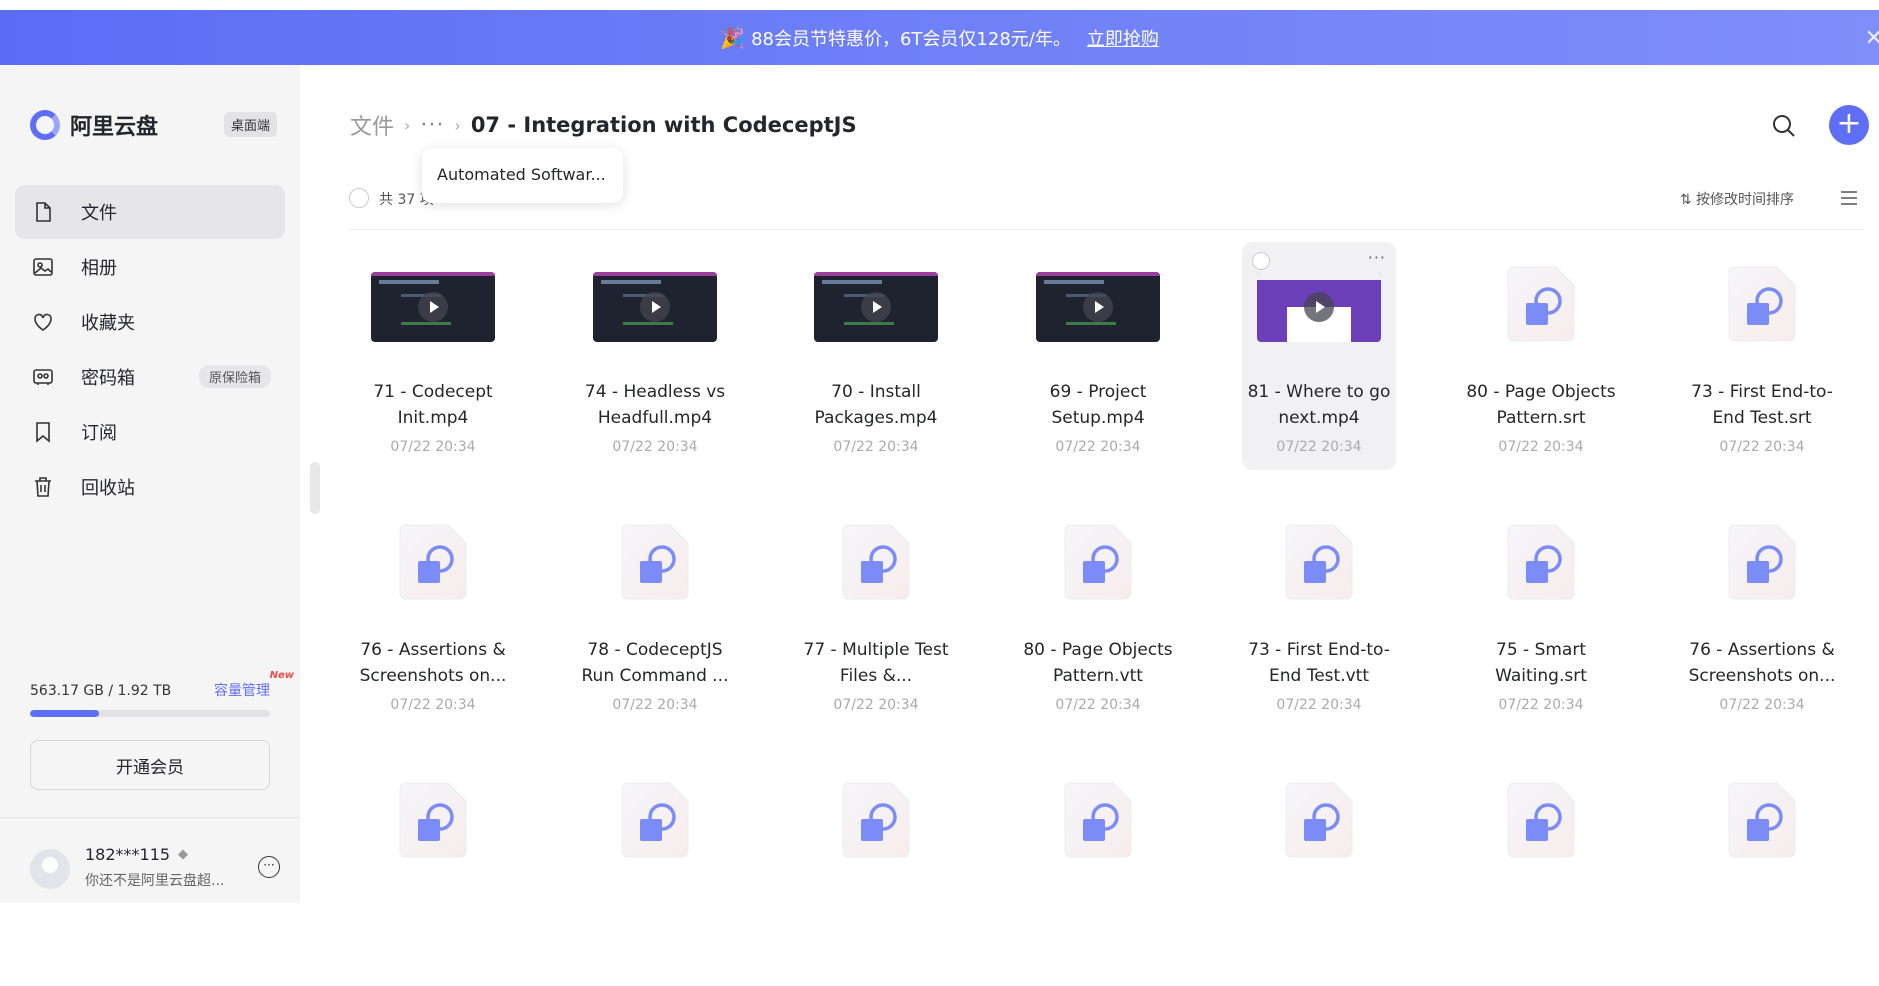  What do you see at coordinates (150, 322) in the screenshot?
I see `sidebar-item-favorites: 收藏夹` at bounding box center [150, 322].